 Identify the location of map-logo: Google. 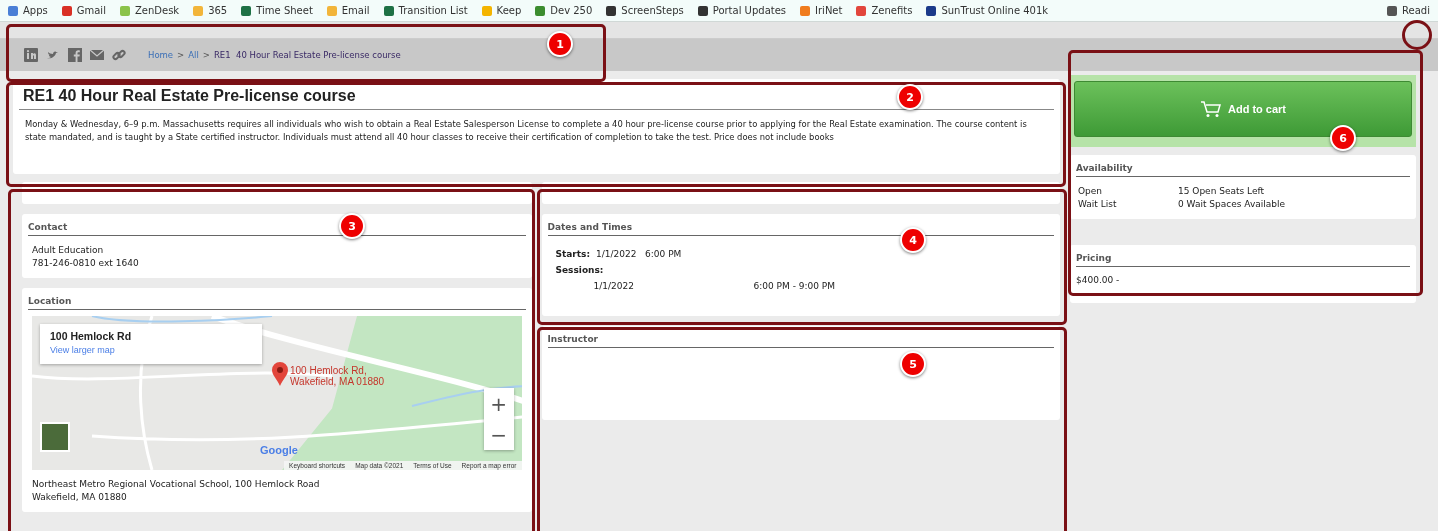
(279, 450).